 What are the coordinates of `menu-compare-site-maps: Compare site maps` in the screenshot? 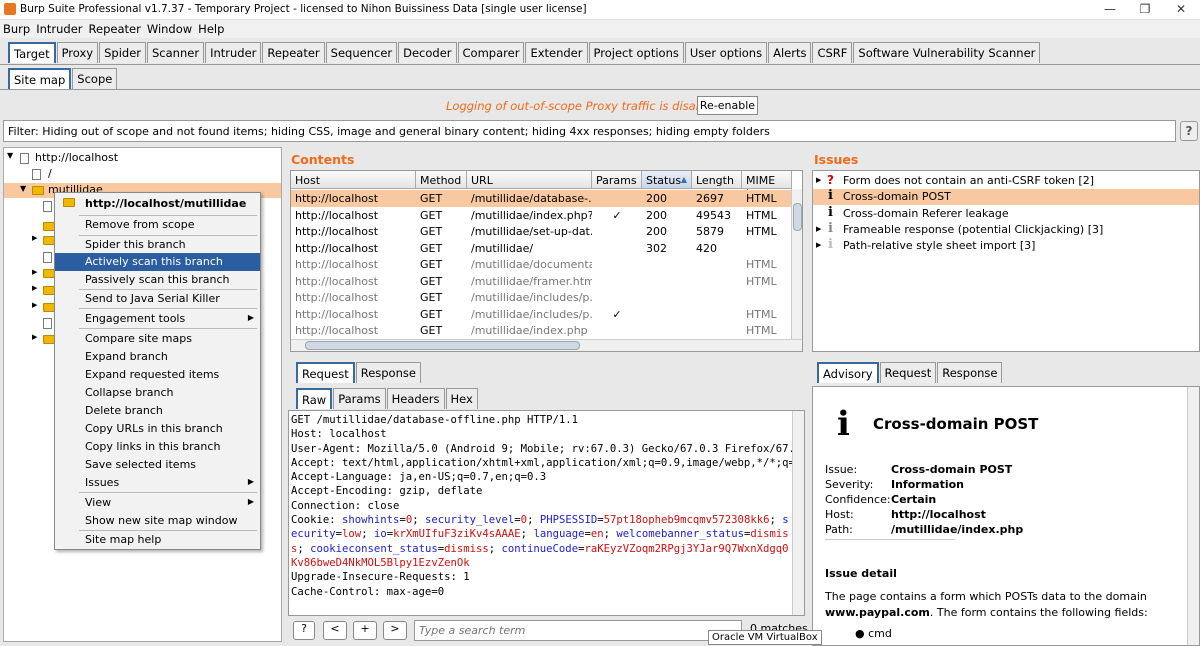 It's located at (157, 339).